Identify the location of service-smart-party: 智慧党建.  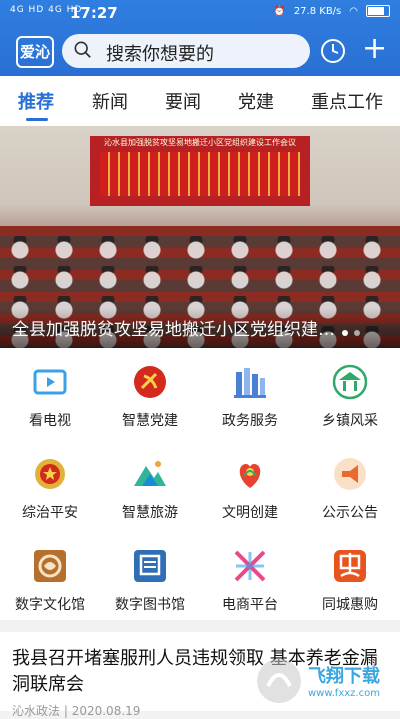
(150, 393).